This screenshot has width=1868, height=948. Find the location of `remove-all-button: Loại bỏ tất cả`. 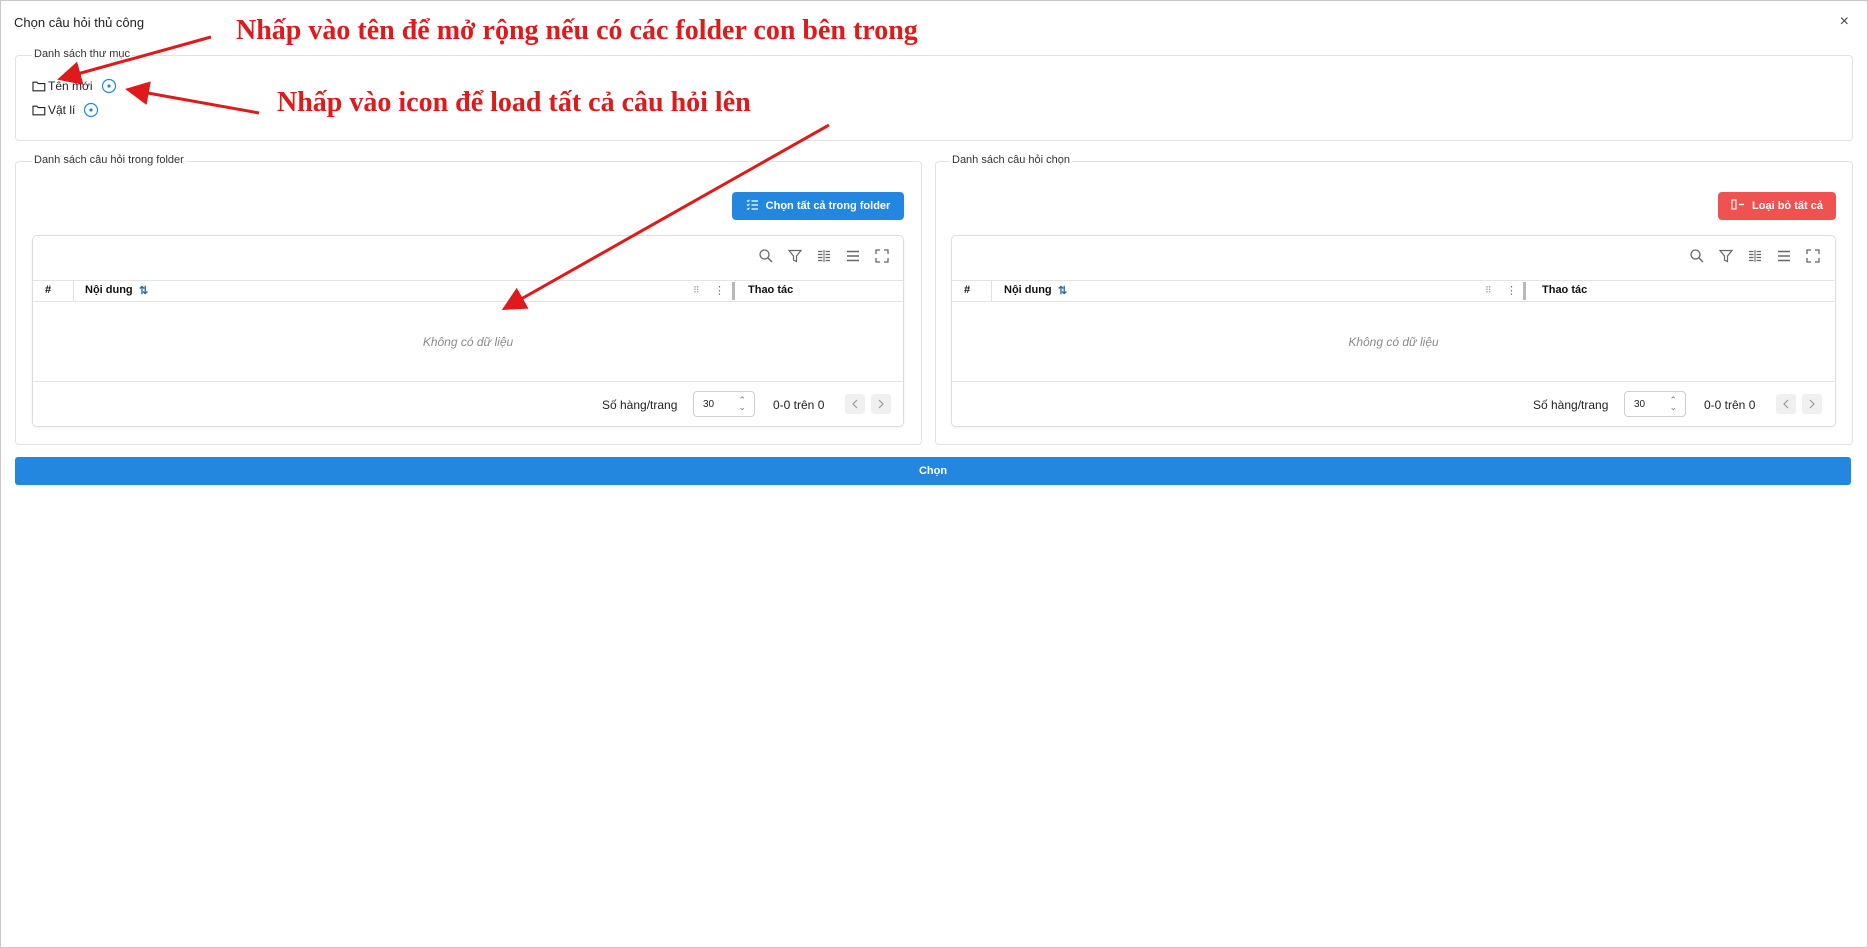

remove-all-button: Loại bỏ tất cả is located at coordinates (1777, 206).